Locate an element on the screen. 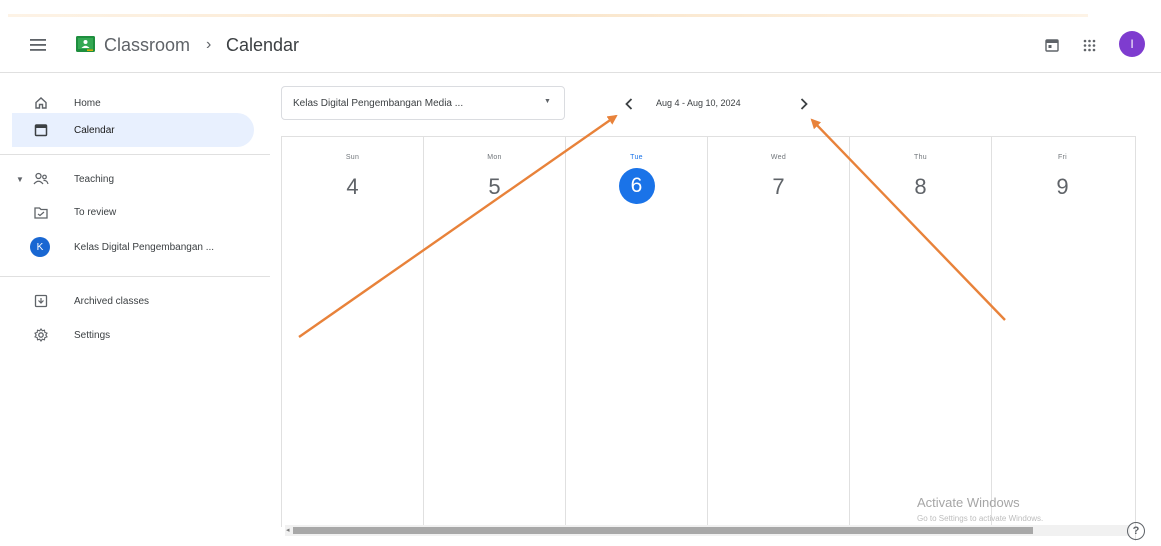 This screenshot has width=1161, height=546. day-number: 9 is located at coordinates (1063, 187).